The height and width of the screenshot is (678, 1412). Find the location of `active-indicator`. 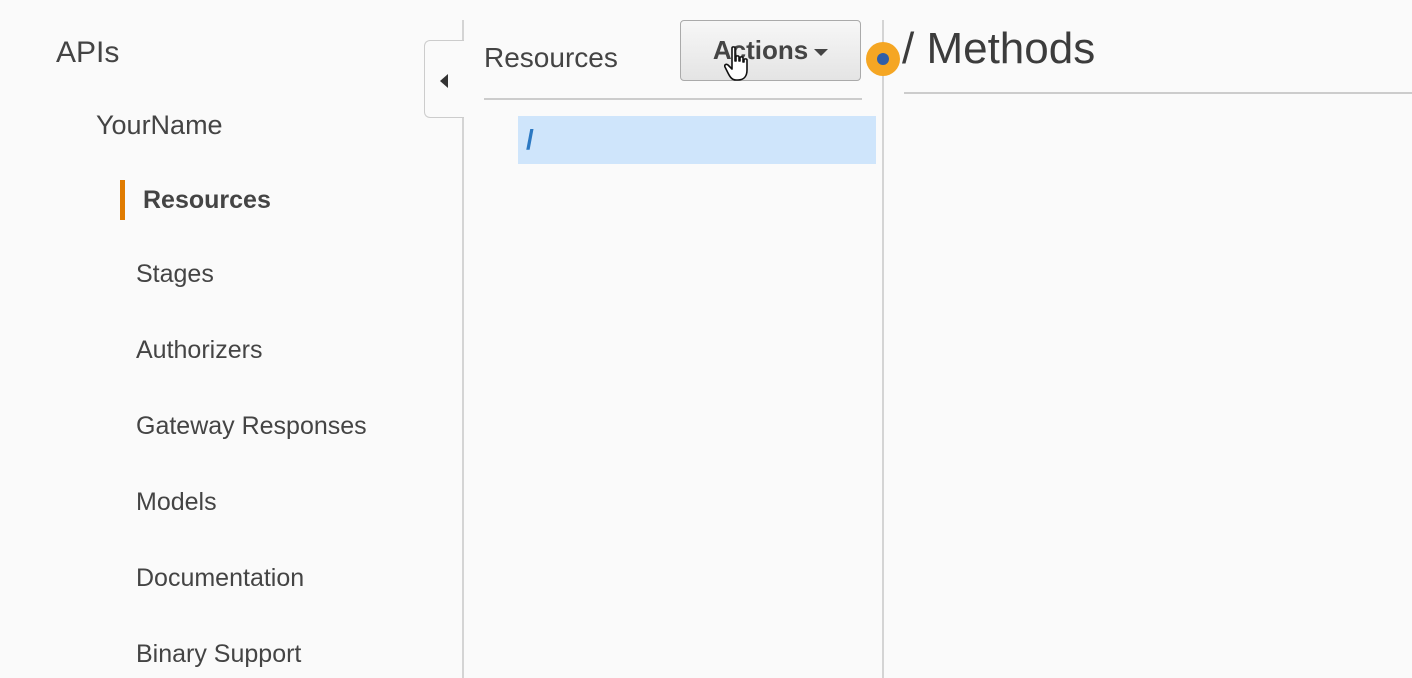

active-indicator is located at coordinates (122, 200).